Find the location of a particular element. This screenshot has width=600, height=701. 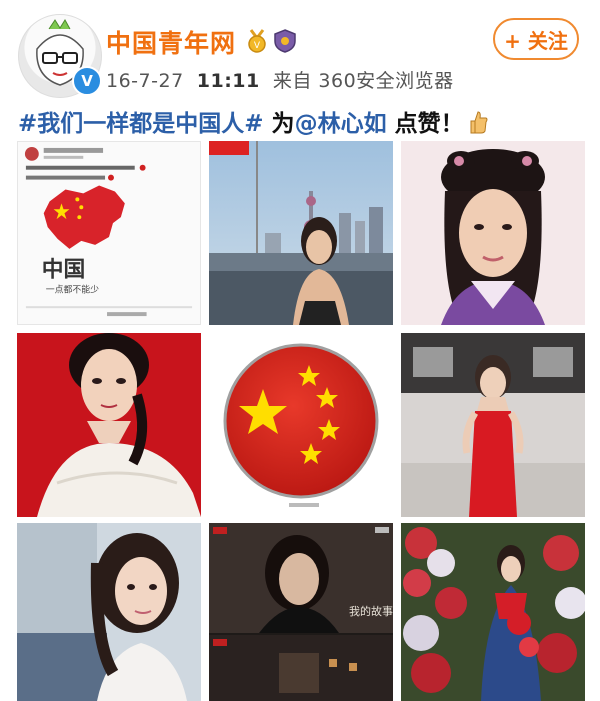

source-prefix: 来自 is located at coordinates (292, 81).